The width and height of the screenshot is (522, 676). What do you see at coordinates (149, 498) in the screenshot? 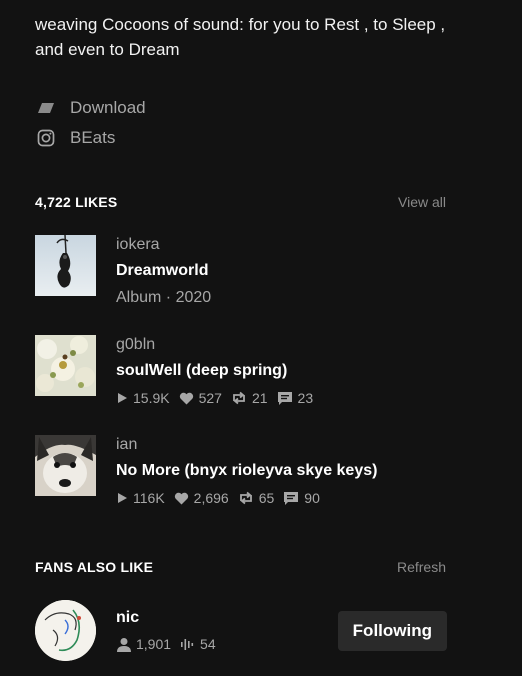
I see `plays-count: 116K` at bounding box center [149, 498].